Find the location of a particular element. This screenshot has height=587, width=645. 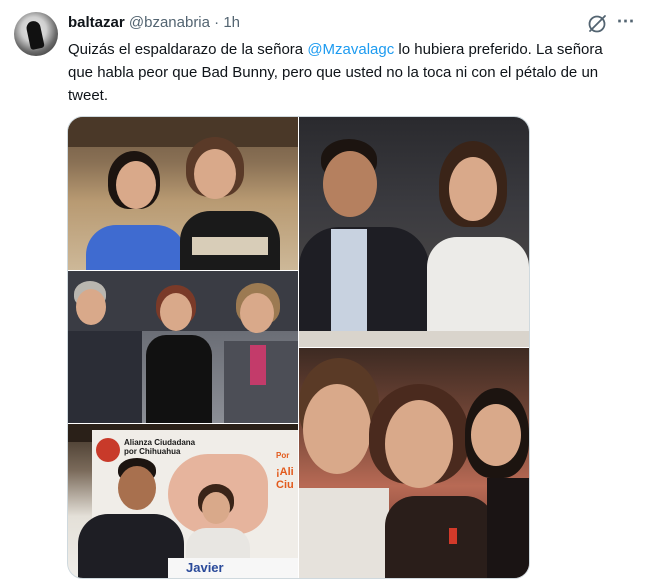

banner-top-text: Por is located at coordinates (283, 455).